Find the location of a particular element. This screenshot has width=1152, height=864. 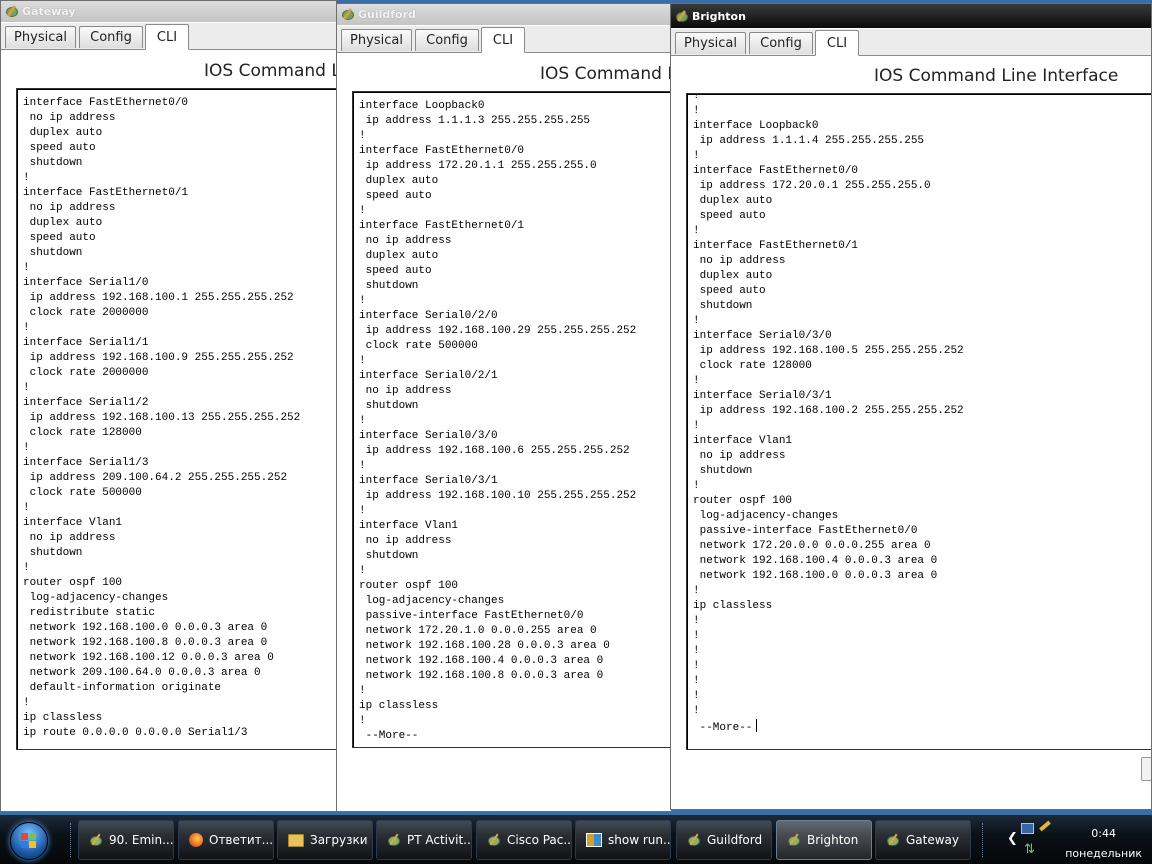

window-title: Brighton is located at coordinates (719, 16).